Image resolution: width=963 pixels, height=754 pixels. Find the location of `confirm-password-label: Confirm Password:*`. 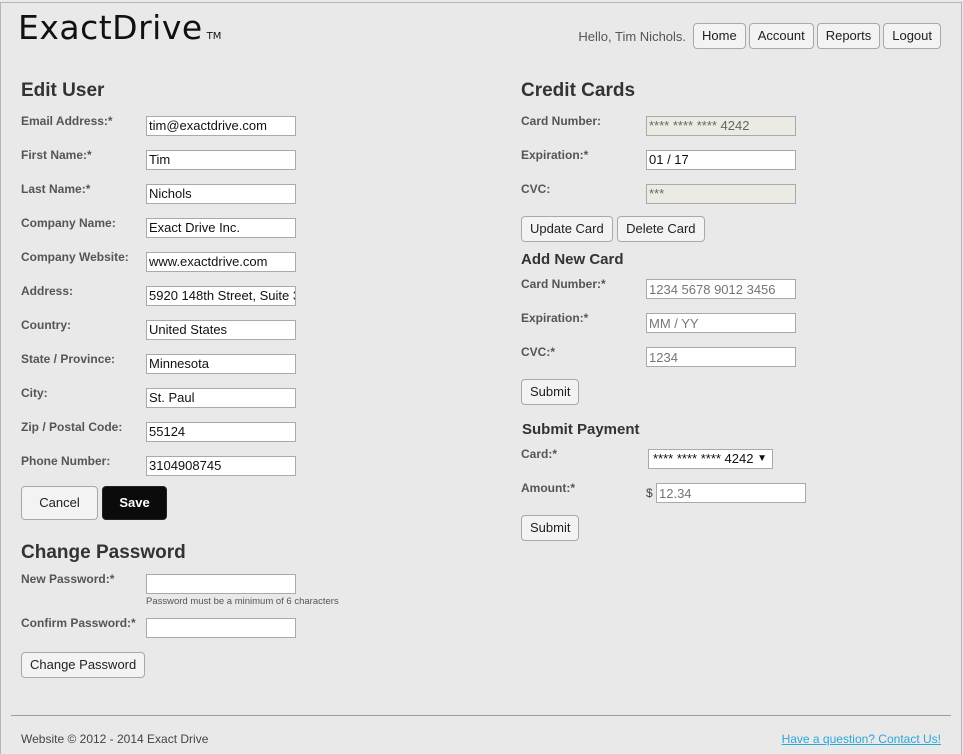

confirm-password-label: Confirm Password:* is located at coordinates (78, 623).